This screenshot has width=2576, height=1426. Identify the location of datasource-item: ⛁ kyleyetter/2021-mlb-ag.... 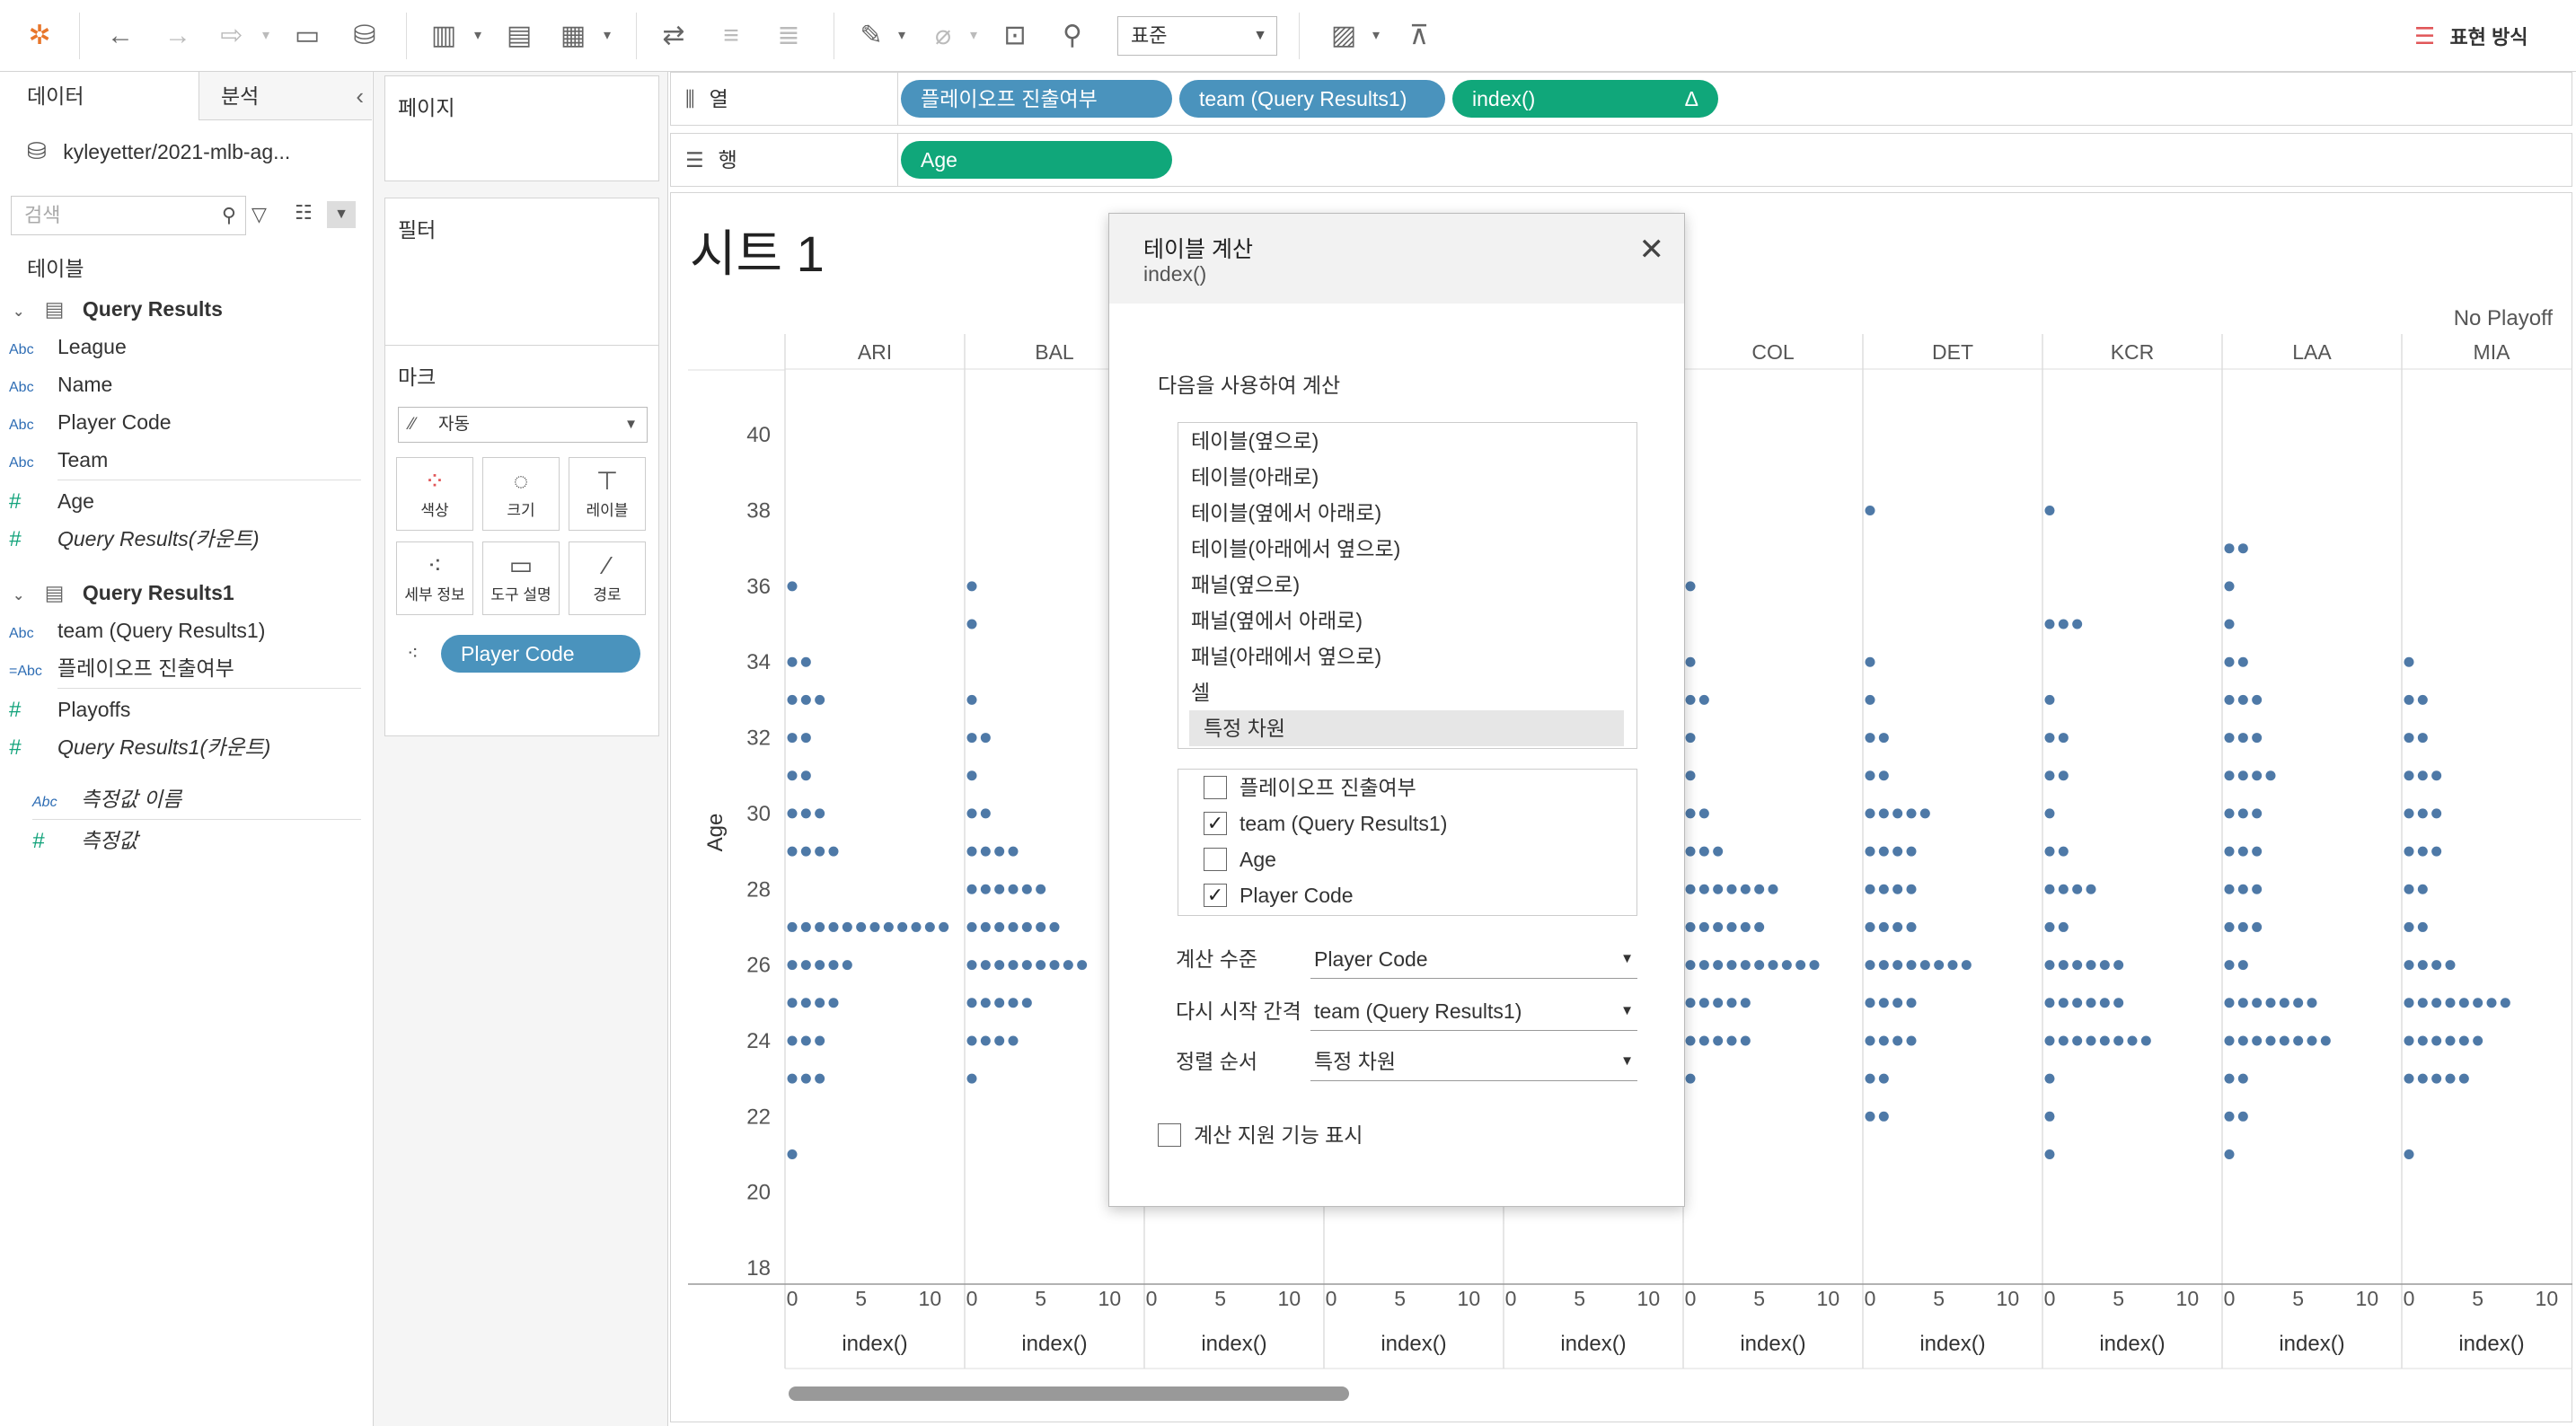
(158, 151).